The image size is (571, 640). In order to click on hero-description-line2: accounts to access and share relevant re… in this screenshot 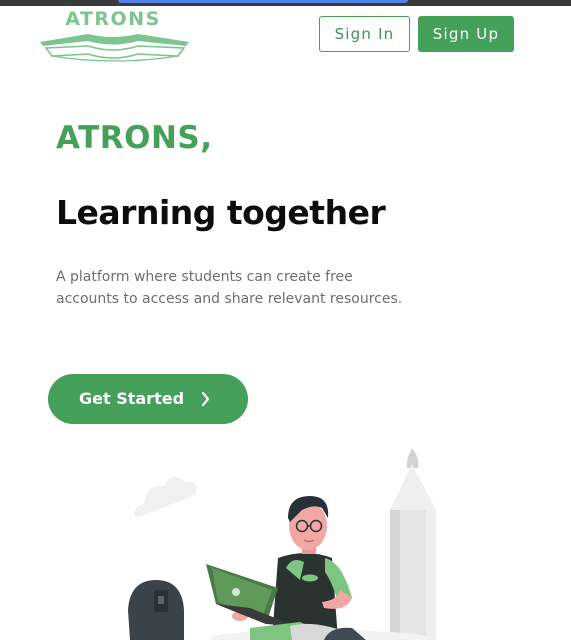, I will do `click(229, 299)`.